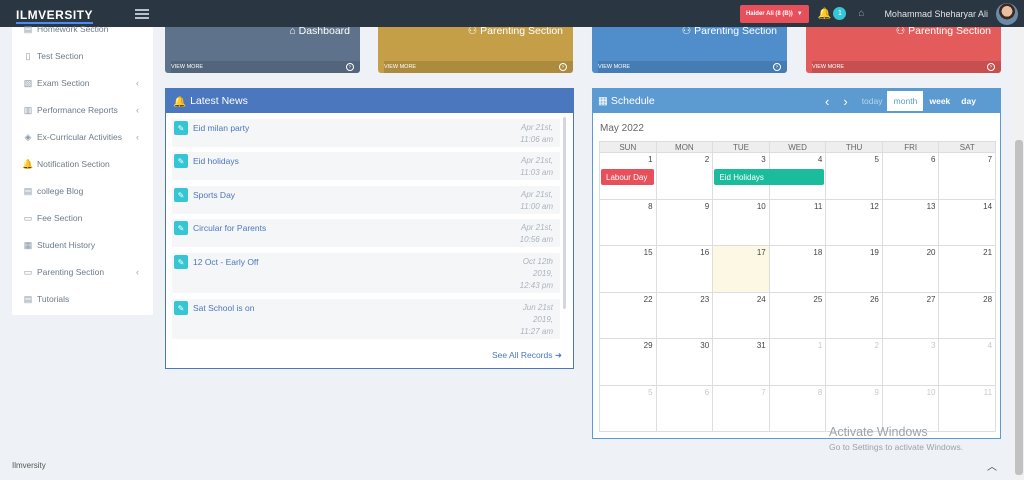 Image resolution: width=1024 pixels, height=480 pixels. Describe the element at coordinates (798, 362) in the screenshot. I see `calendar-day-cell: 1` at that location.